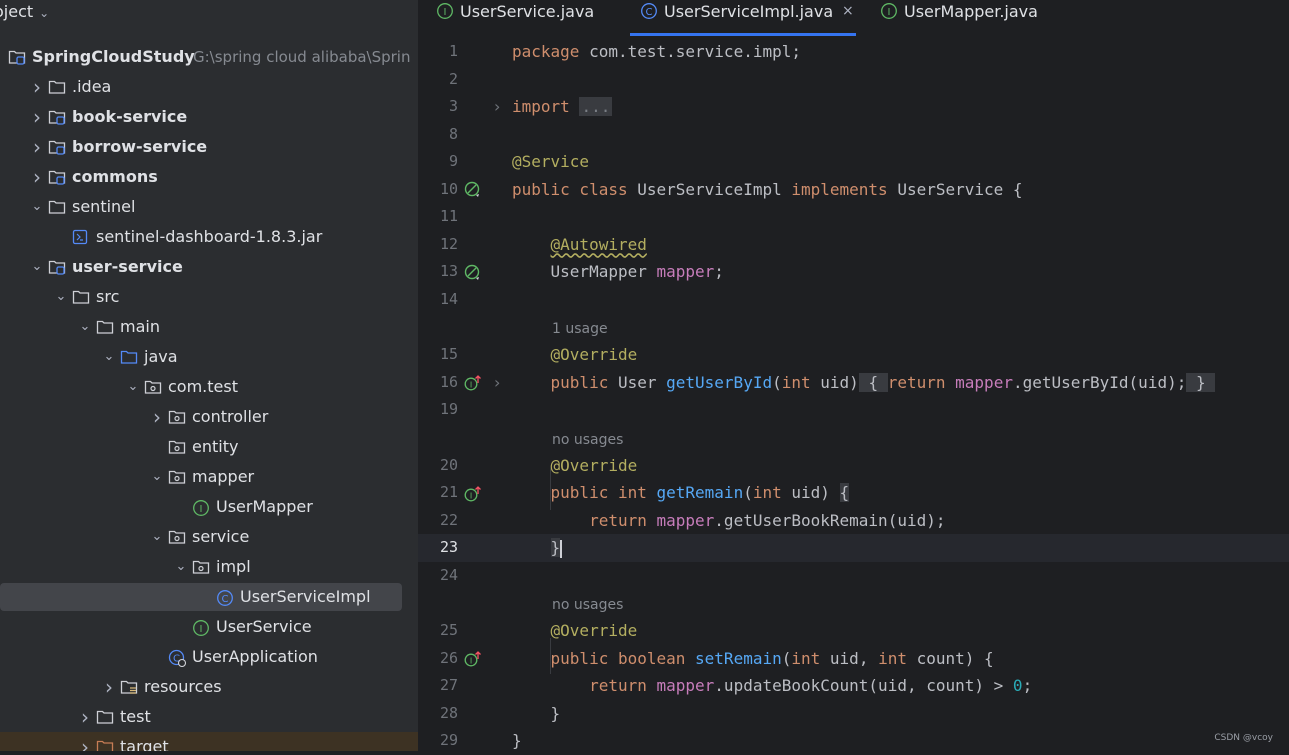 The image size is (1289, 755). I want to click on tree-item-user-service: ⌄ user-service, so click(209, 267).